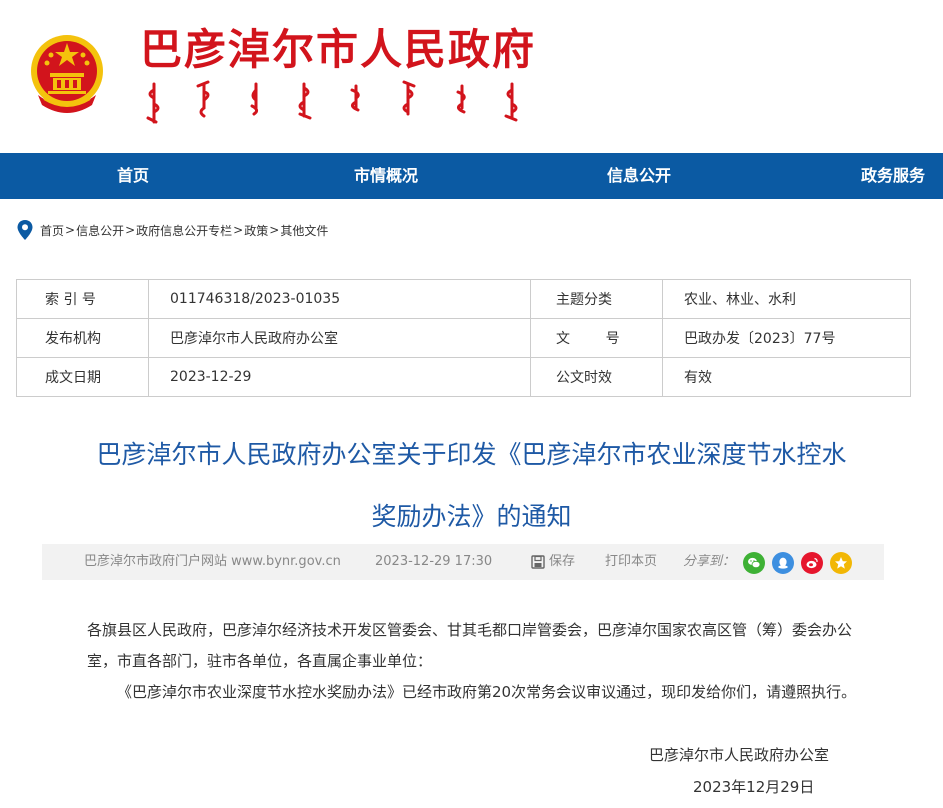 Image resolution: width=943 pixels, height=808 pixels. I want to click on table-row: 成文日期 2023-12-29 公文时效 有效, so click(463, 377).